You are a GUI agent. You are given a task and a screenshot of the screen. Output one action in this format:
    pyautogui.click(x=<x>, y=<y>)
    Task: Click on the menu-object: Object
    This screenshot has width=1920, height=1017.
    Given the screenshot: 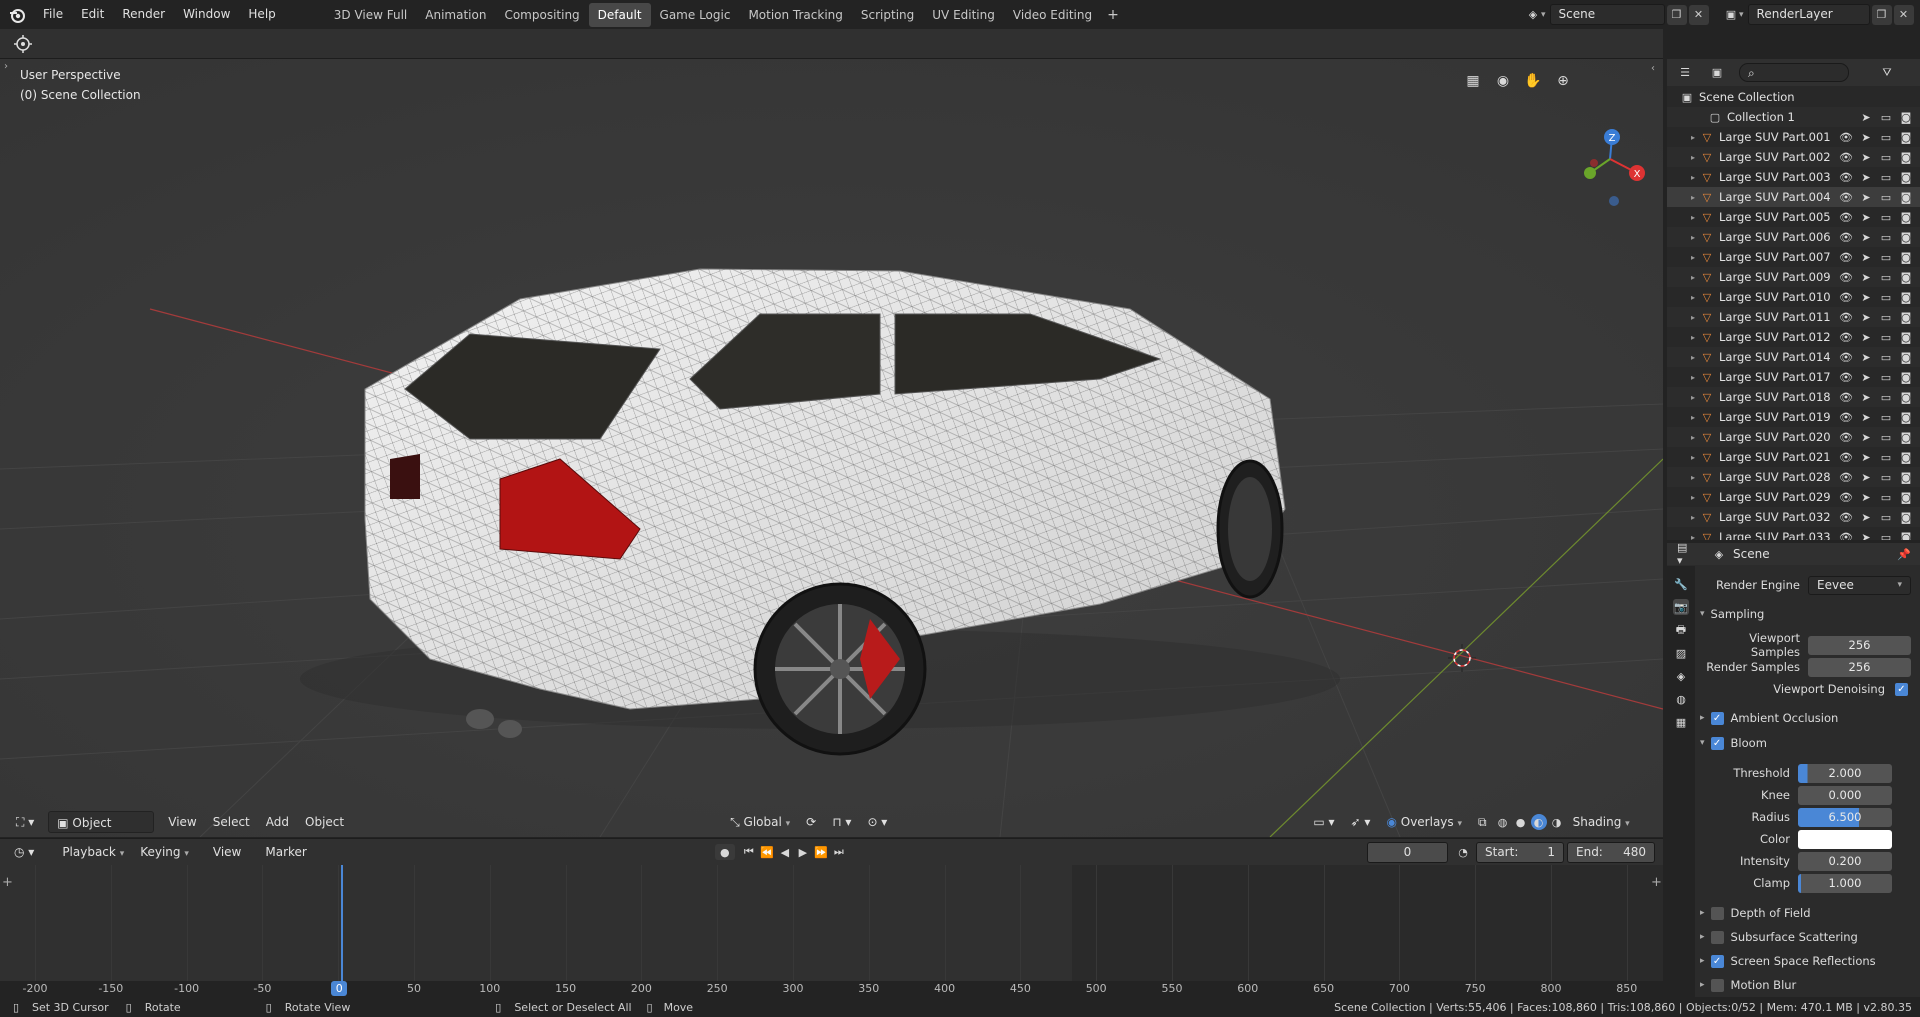 What is the action you would take?
    pyautogui.click(x=324, y=822)
    